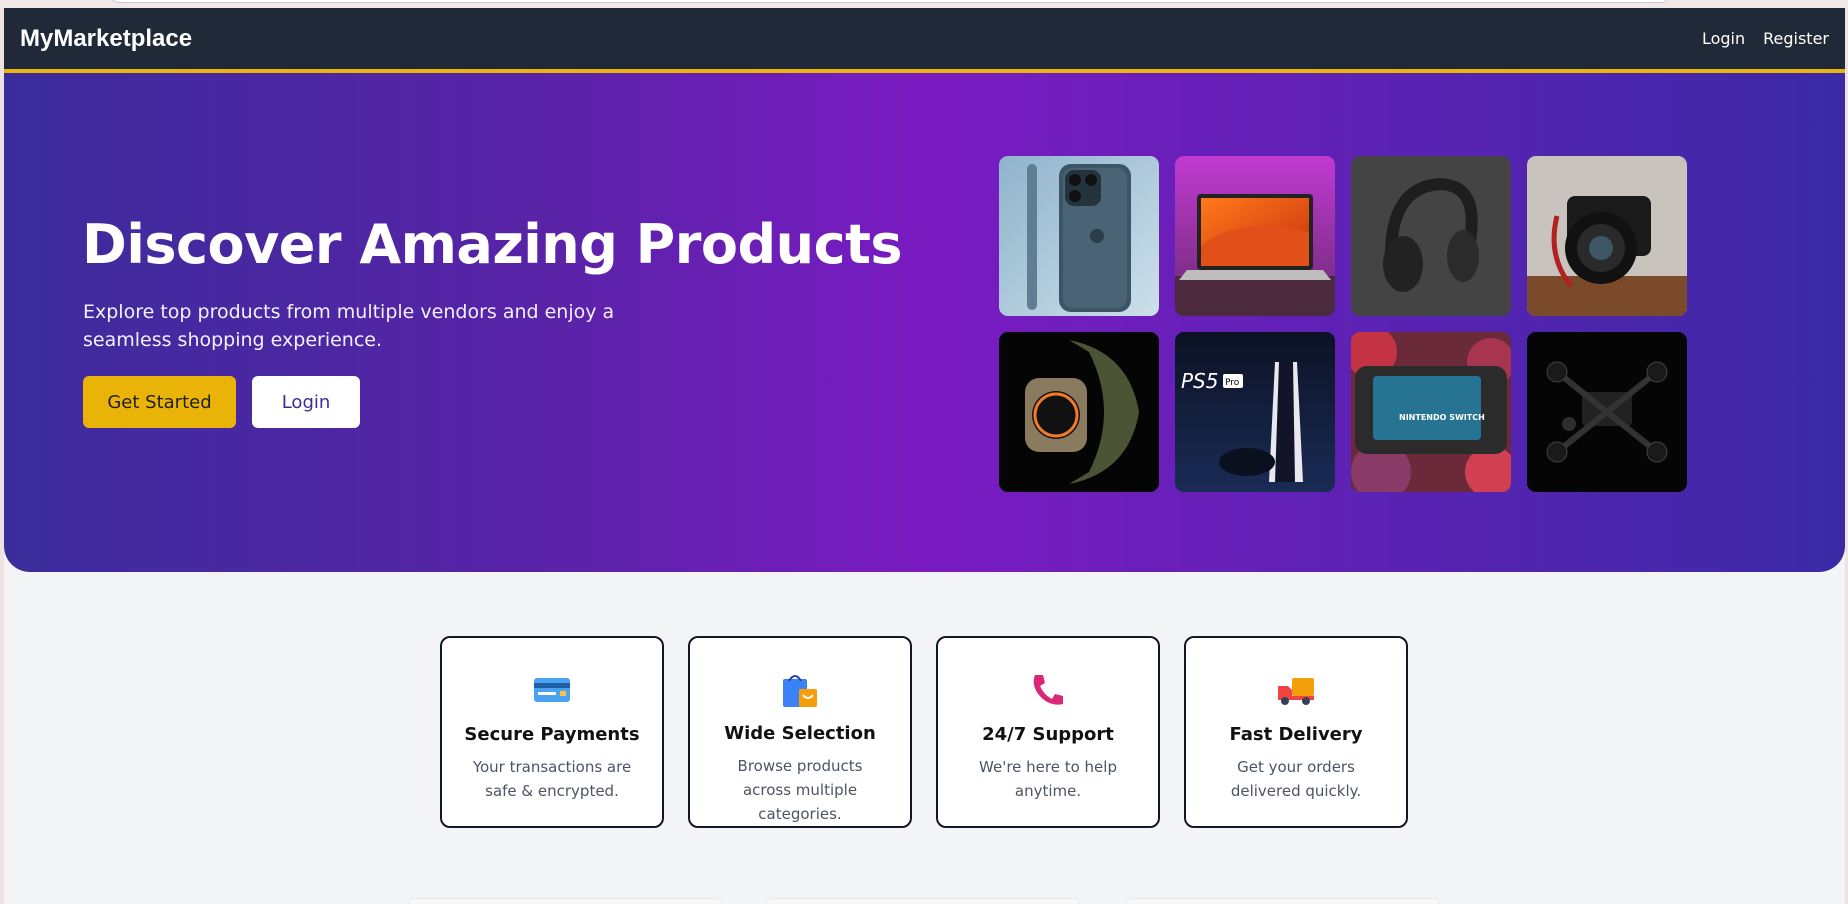 The image size is (1848, 904). What do you see at coordinates (924, 4) in the screenshot?
I see `browser-top-strip` at bounding box center [924, 4].